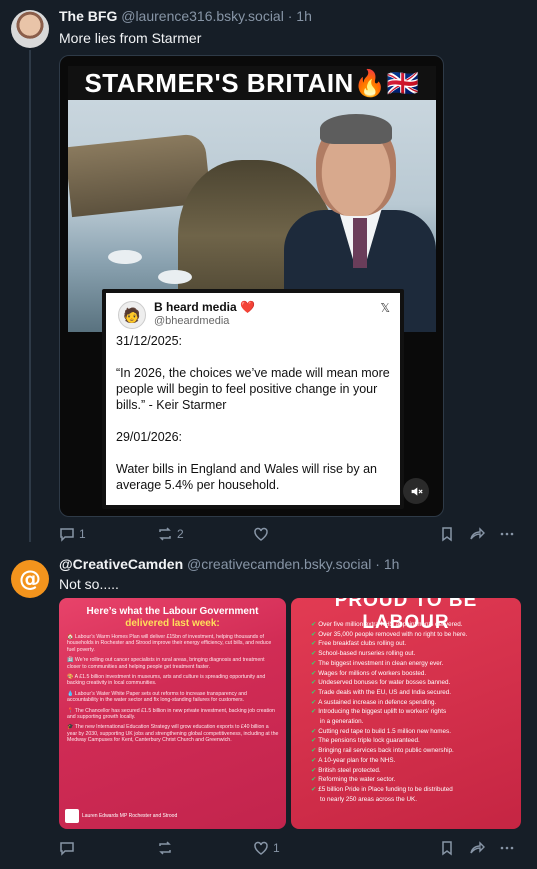 The width and height of the screenshot is (537, 869). I want to click on list-item-text: School-based nurseries rolling out., so click(367, 654).